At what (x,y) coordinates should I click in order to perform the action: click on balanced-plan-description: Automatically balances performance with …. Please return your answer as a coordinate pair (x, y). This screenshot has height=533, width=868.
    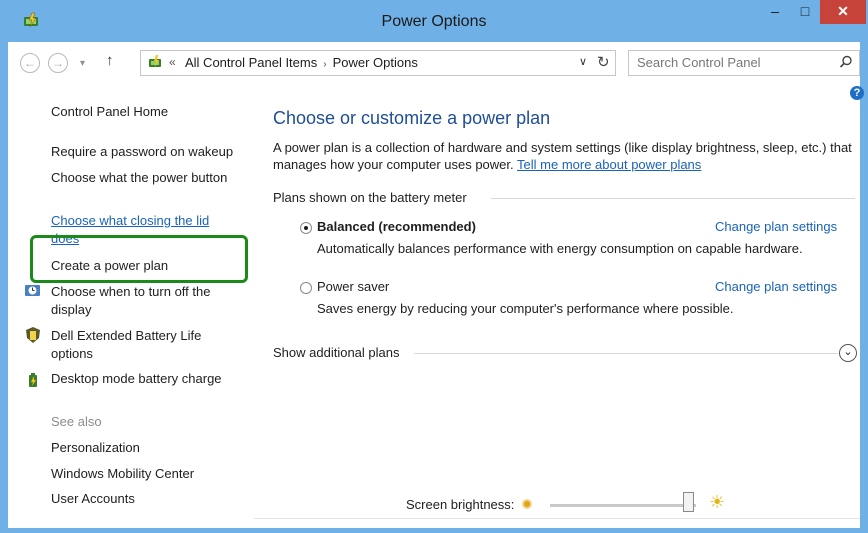
    Looking at the image, I should click on (560, 248).